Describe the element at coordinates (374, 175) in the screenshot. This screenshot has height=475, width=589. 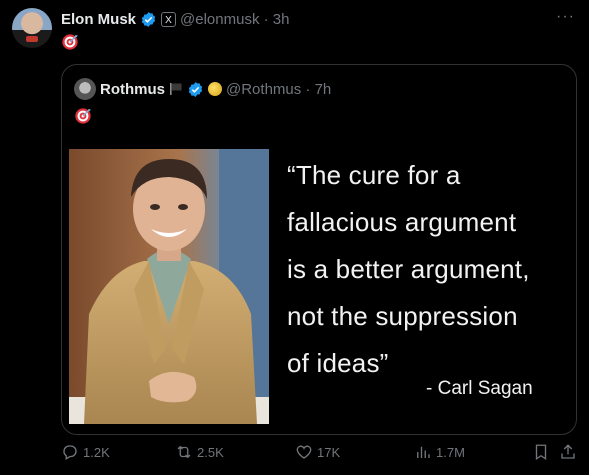
I see `quote-line-1: “The cure for a` at that location.